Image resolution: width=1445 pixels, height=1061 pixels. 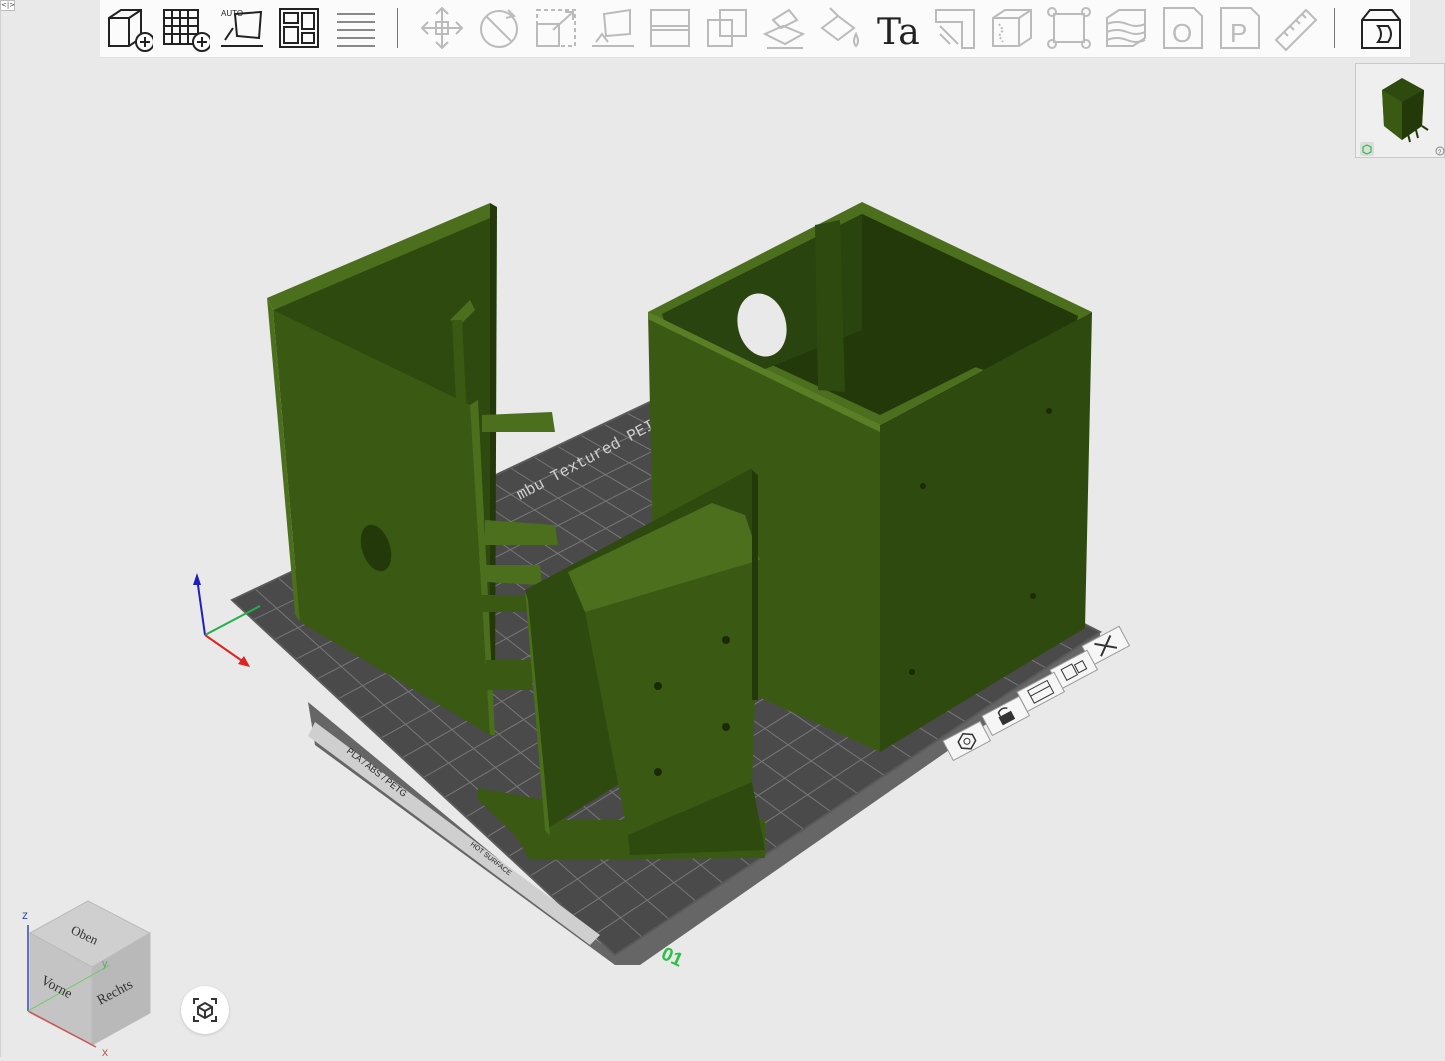 I want to click on move-icon, so click(x=442, y=28).